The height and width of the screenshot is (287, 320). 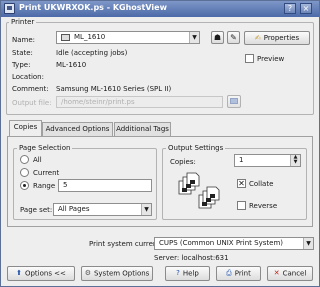 I want to click on printer-tools-button: ☗, so click(x=217, y=37).